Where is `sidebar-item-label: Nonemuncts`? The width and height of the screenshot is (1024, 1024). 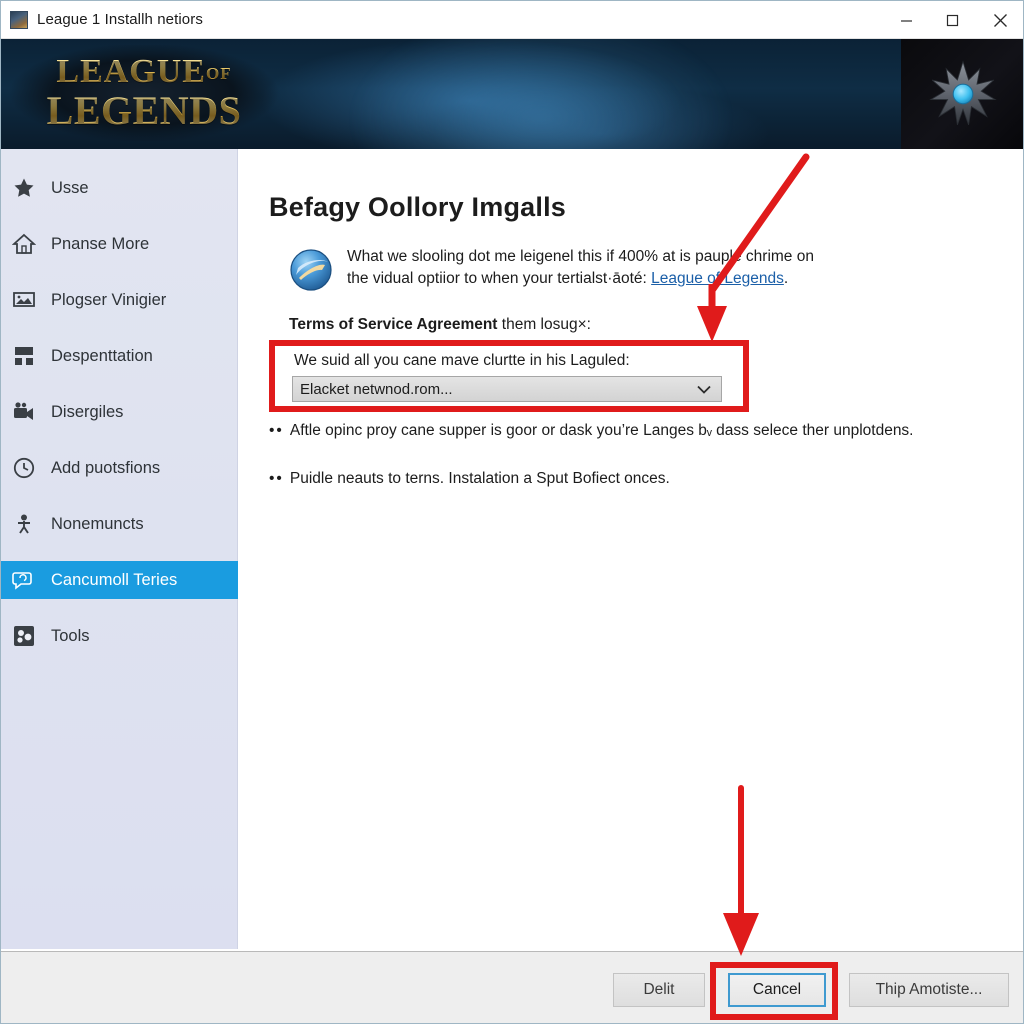
sidebar-item-label: Nonemuncts is located at coordinates (97, 523).